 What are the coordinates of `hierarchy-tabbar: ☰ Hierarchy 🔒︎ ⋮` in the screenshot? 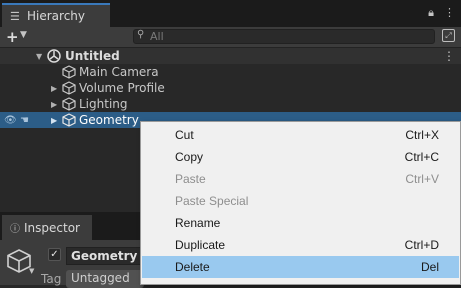 It's located at (230, 13).